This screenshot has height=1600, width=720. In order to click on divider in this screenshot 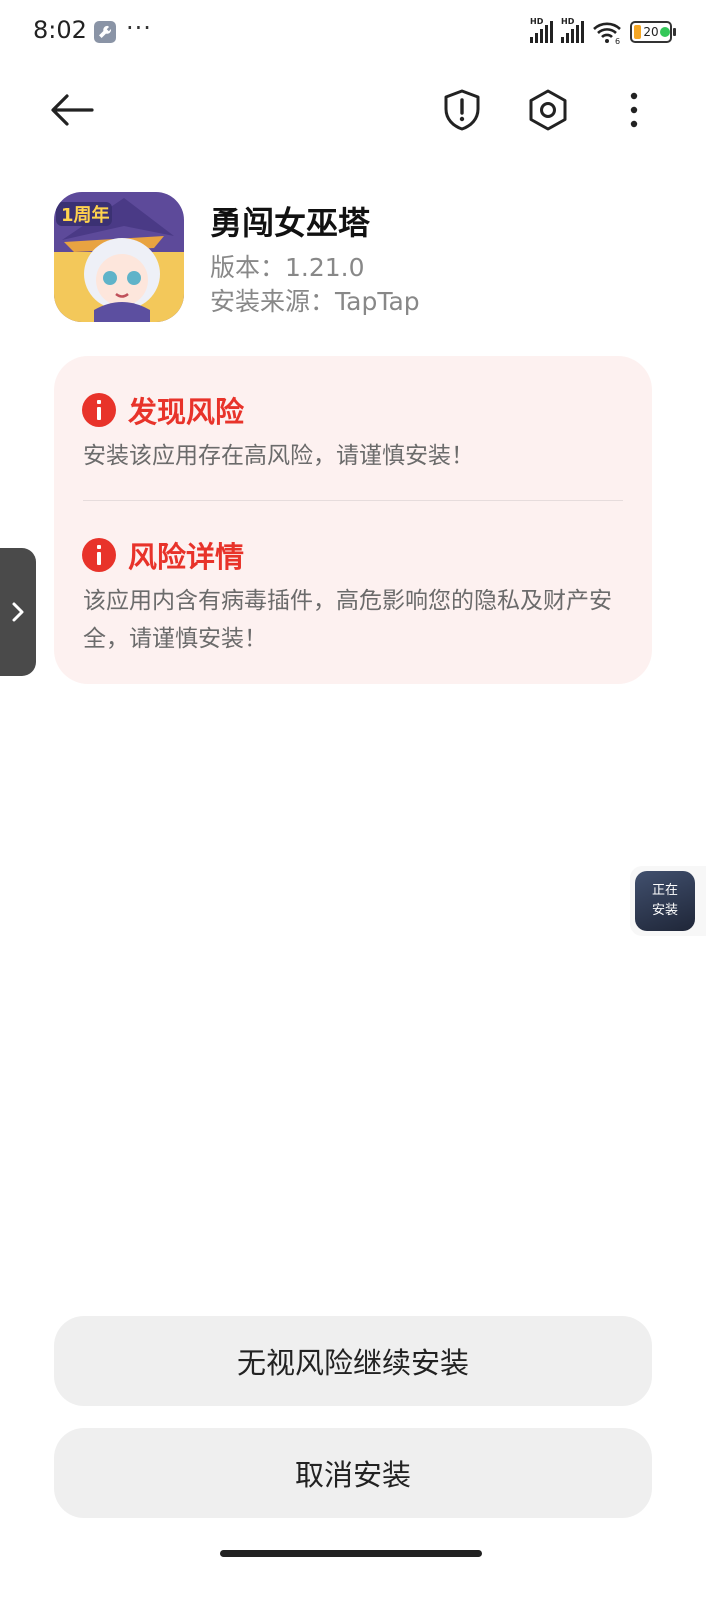, I will do `click(353, 500)`.